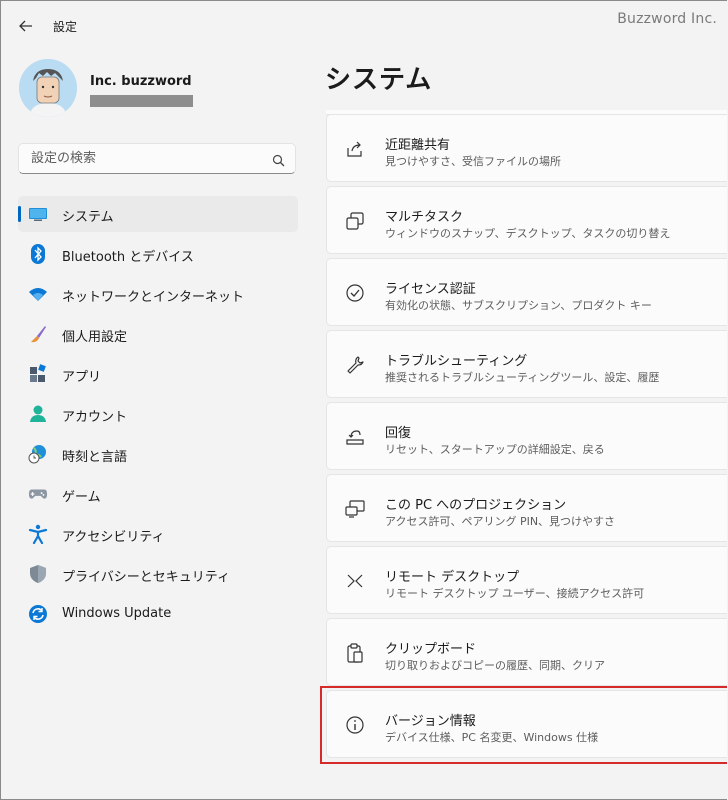  Describe the element at coordinates (153, 297) in the screenshot. I see `sidebar-item-label: ネットワークとインターネット` at that location.